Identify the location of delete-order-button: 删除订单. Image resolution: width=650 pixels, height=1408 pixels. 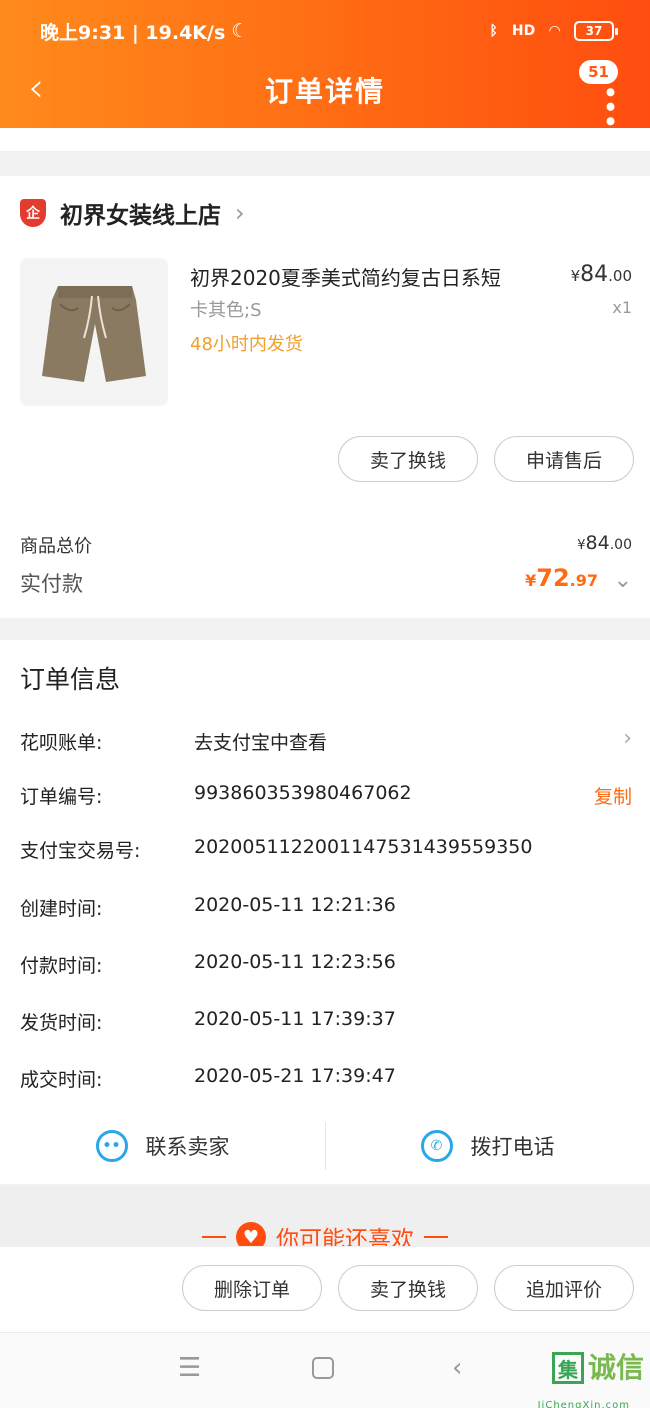
(252, 1288).